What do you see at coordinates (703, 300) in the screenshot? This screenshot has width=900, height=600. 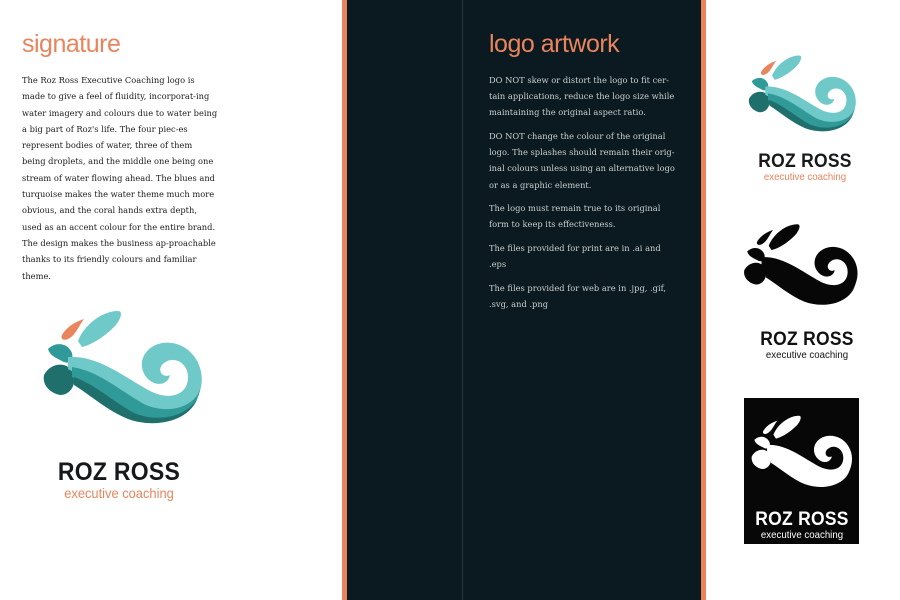 I see `coral-edge-right` at bounding box center [703, 300].